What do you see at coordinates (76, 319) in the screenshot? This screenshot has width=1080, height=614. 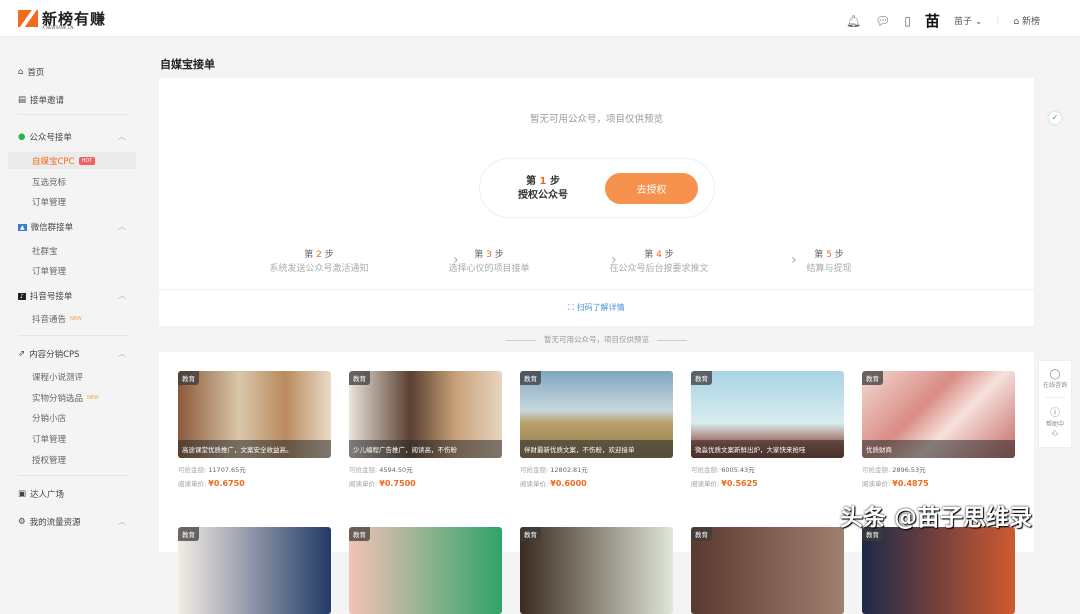 I see `new-badge: NEW` at bounding box center [76, 319].